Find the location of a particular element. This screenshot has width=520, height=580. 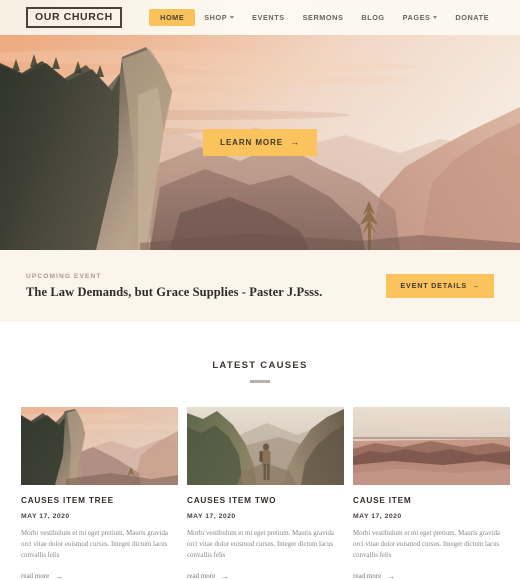

nav-item-shop: SHOP is located at coordinates (219, 17).